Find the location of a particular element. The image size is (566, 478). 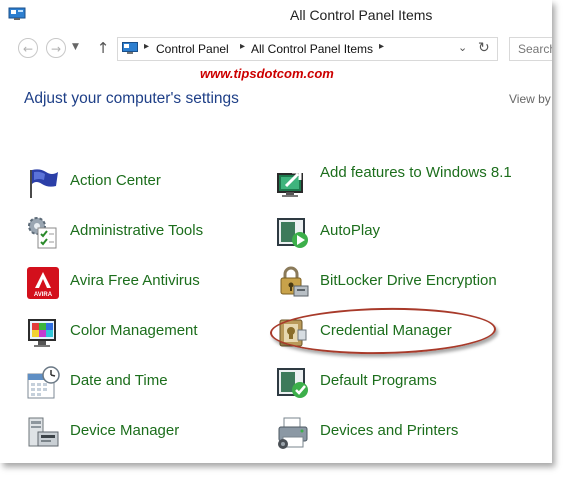

forward-button: → is located at coordinates (56, 48).